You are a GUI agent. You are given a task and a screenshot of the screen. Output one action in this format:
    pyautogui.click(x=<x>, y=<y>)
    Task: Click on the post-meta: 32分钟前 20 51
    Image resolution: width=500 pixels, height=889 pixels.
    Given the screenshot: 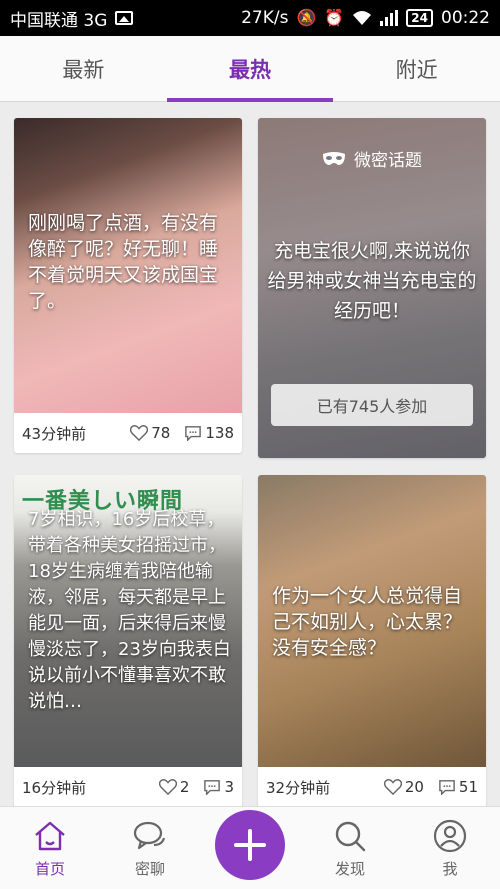 What is the action you would take?
    pyautogui.click(x=372, y=786)
    